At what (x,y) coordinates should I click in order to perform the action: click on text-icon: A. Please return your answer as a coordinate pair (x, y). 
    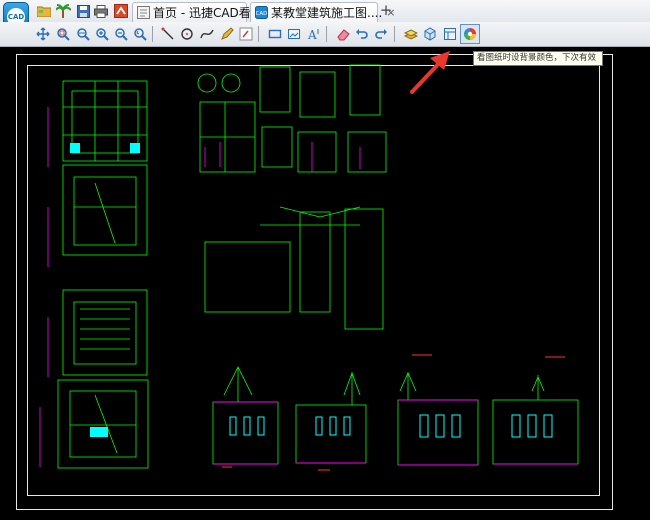
    Looking at the image, I should click on (314, 34).